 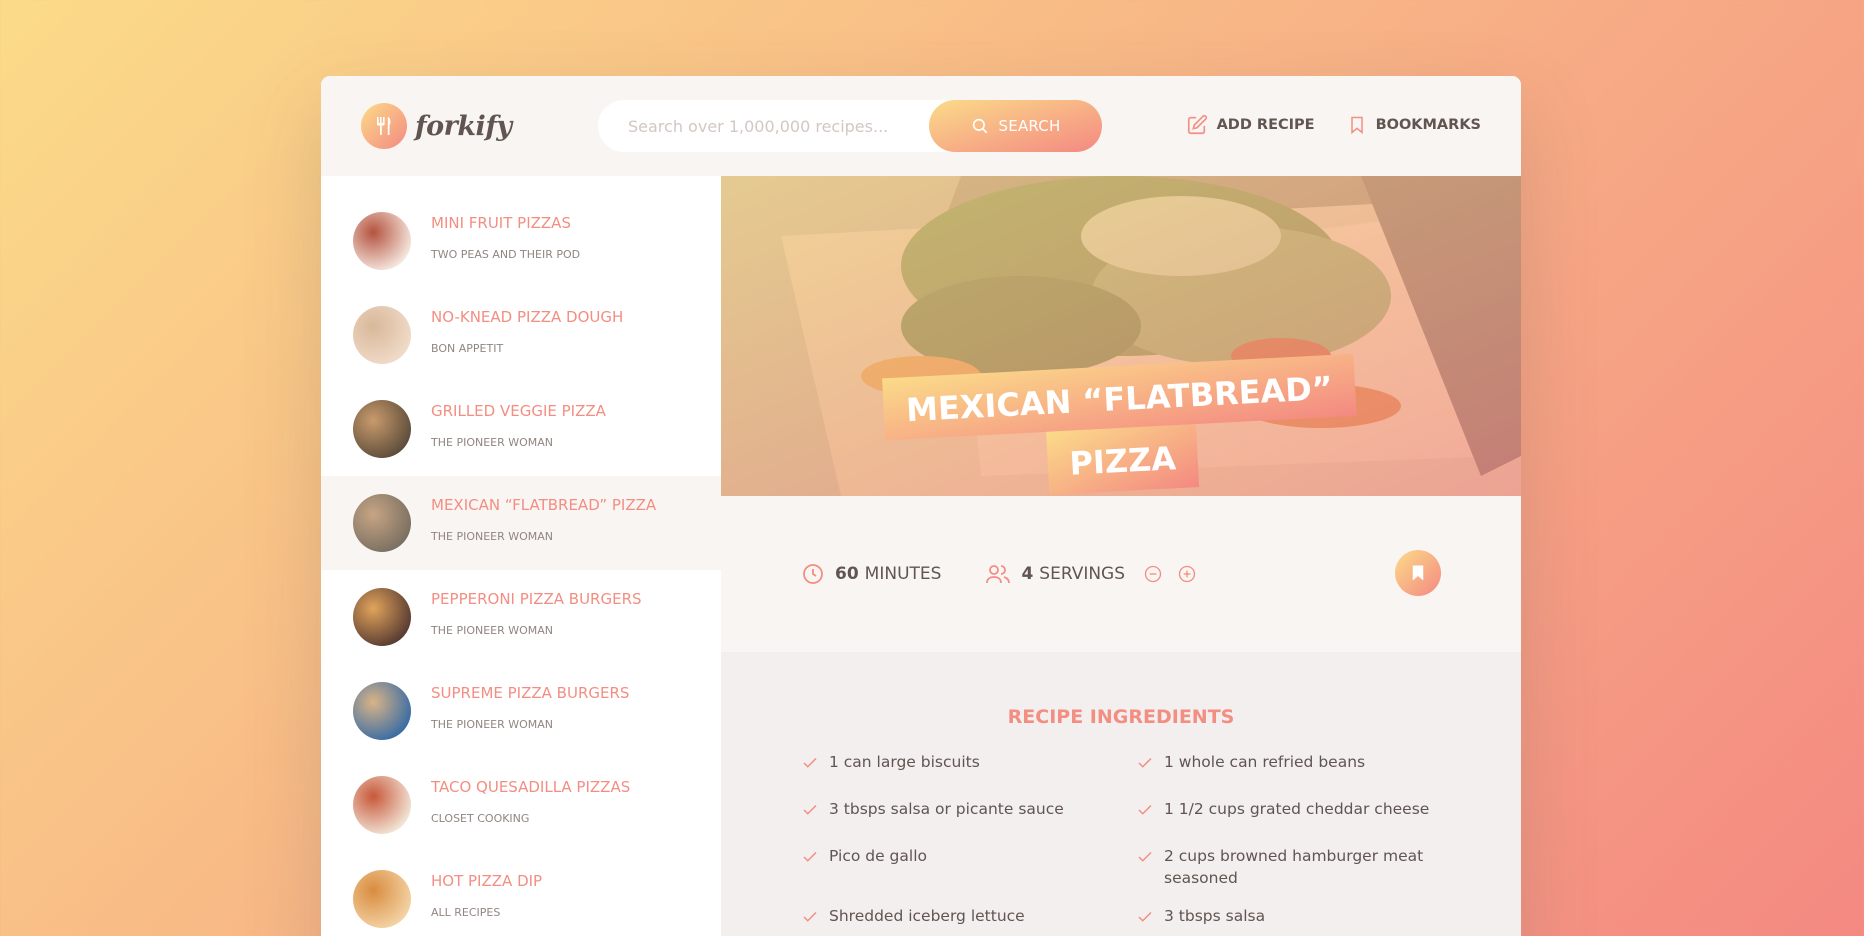 What do you see at coordinates (1027, 574) in the screenshot?
I see `servings-value: 4` at bounding box center [1027, 574].